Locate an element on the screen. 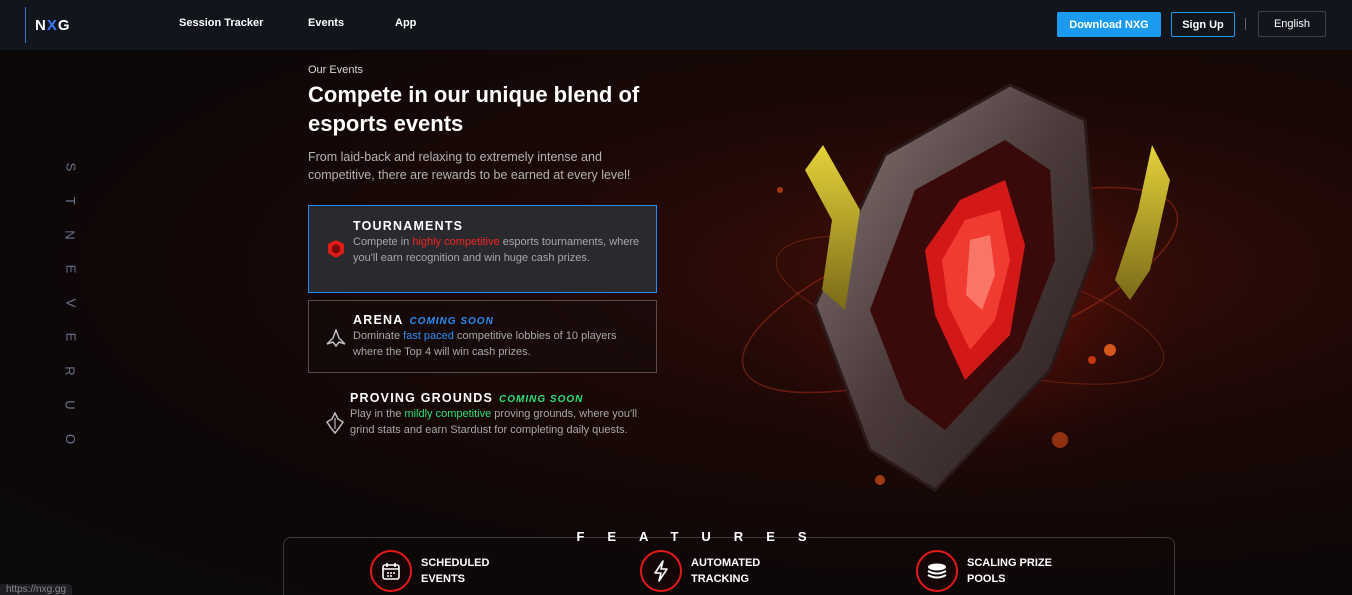  feature-label: AUTOMATED TRACKING is located at coordinates (726, 571).